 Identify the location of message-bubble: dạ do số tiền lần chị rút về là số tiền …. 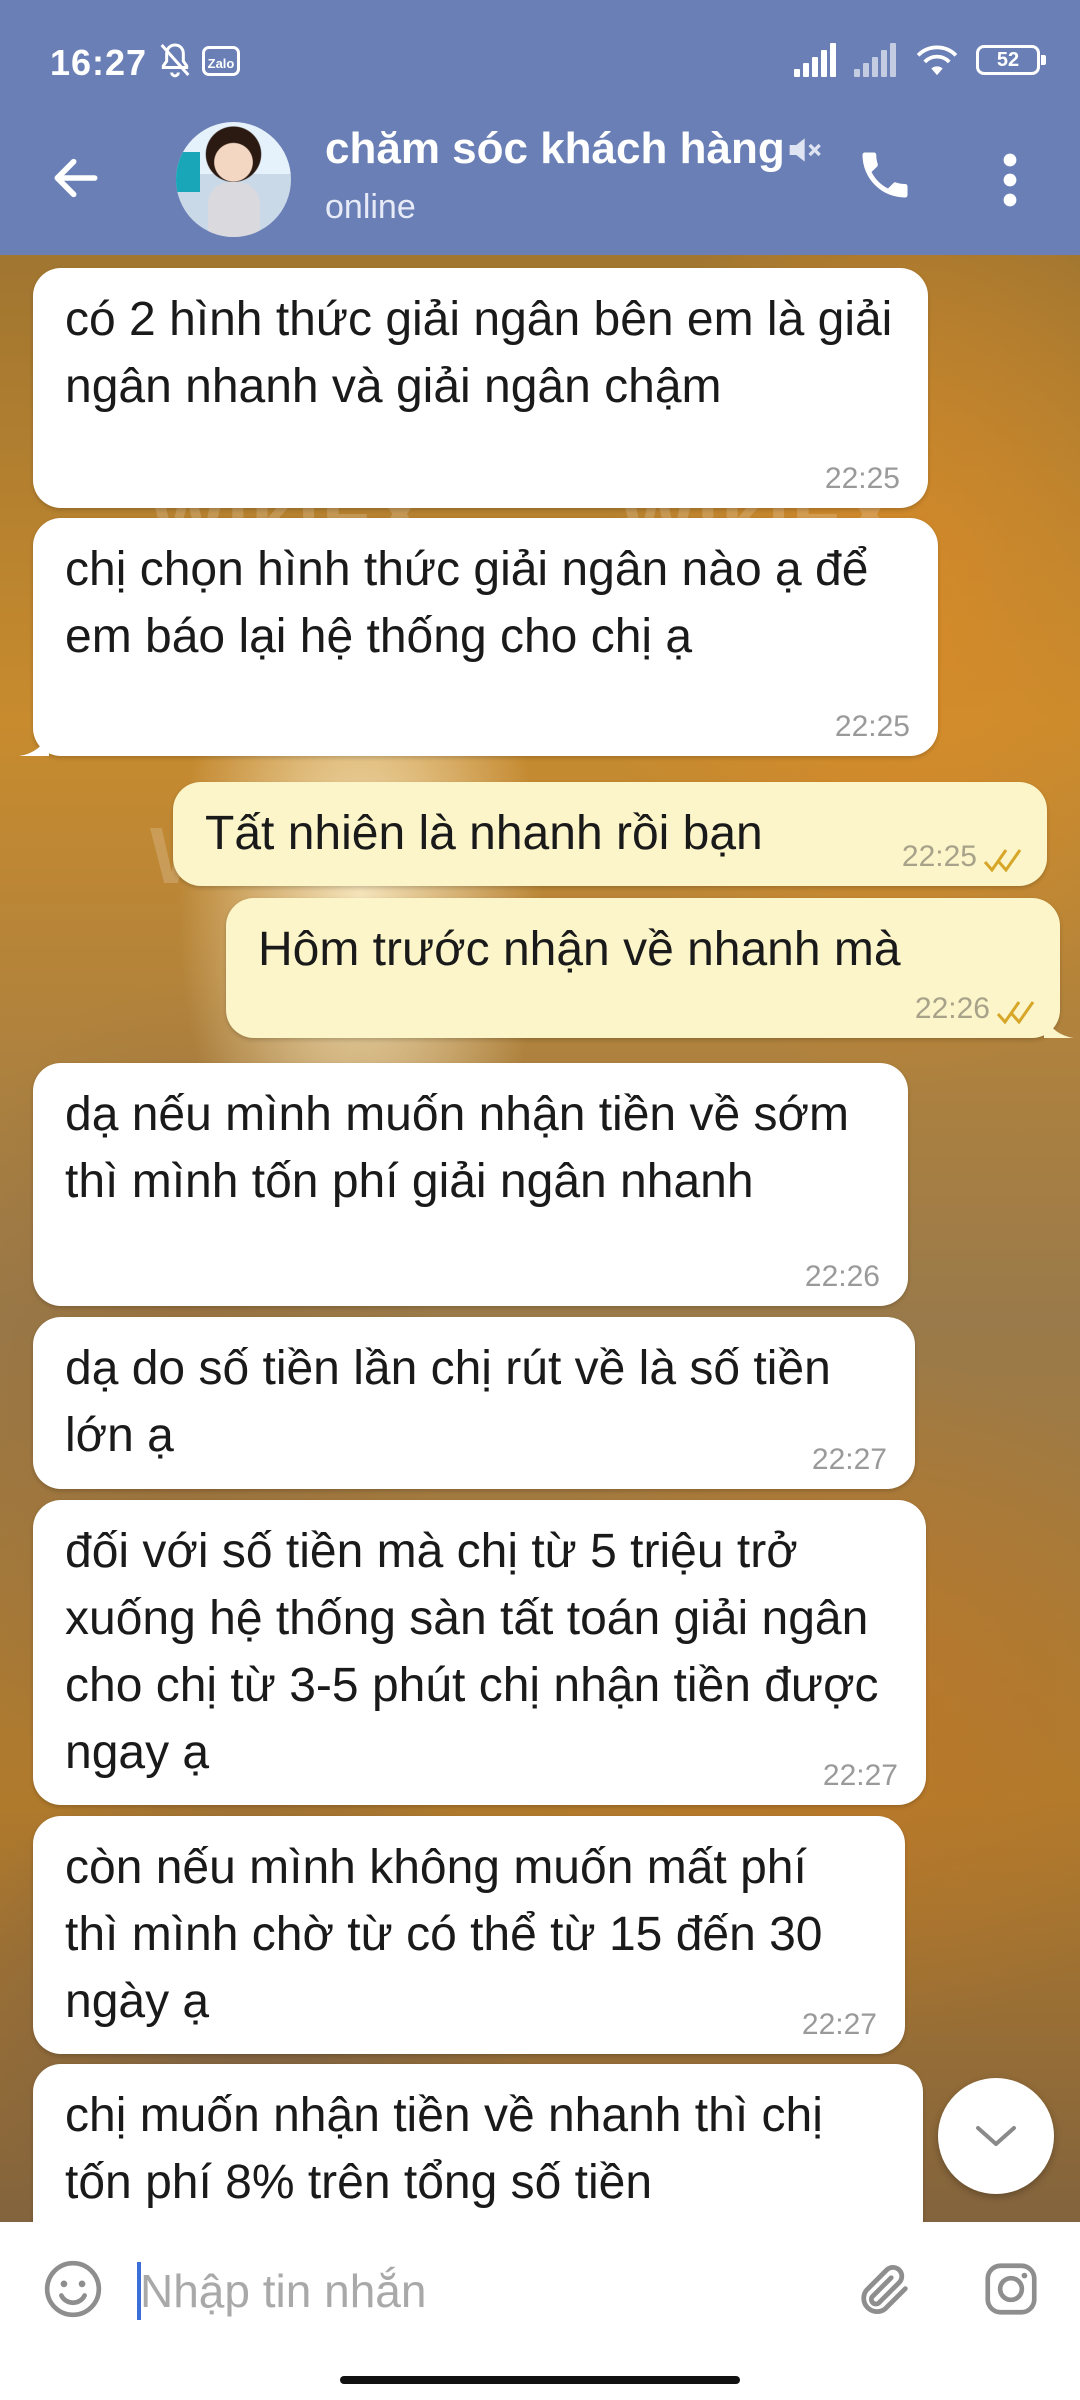
(474, 1403).